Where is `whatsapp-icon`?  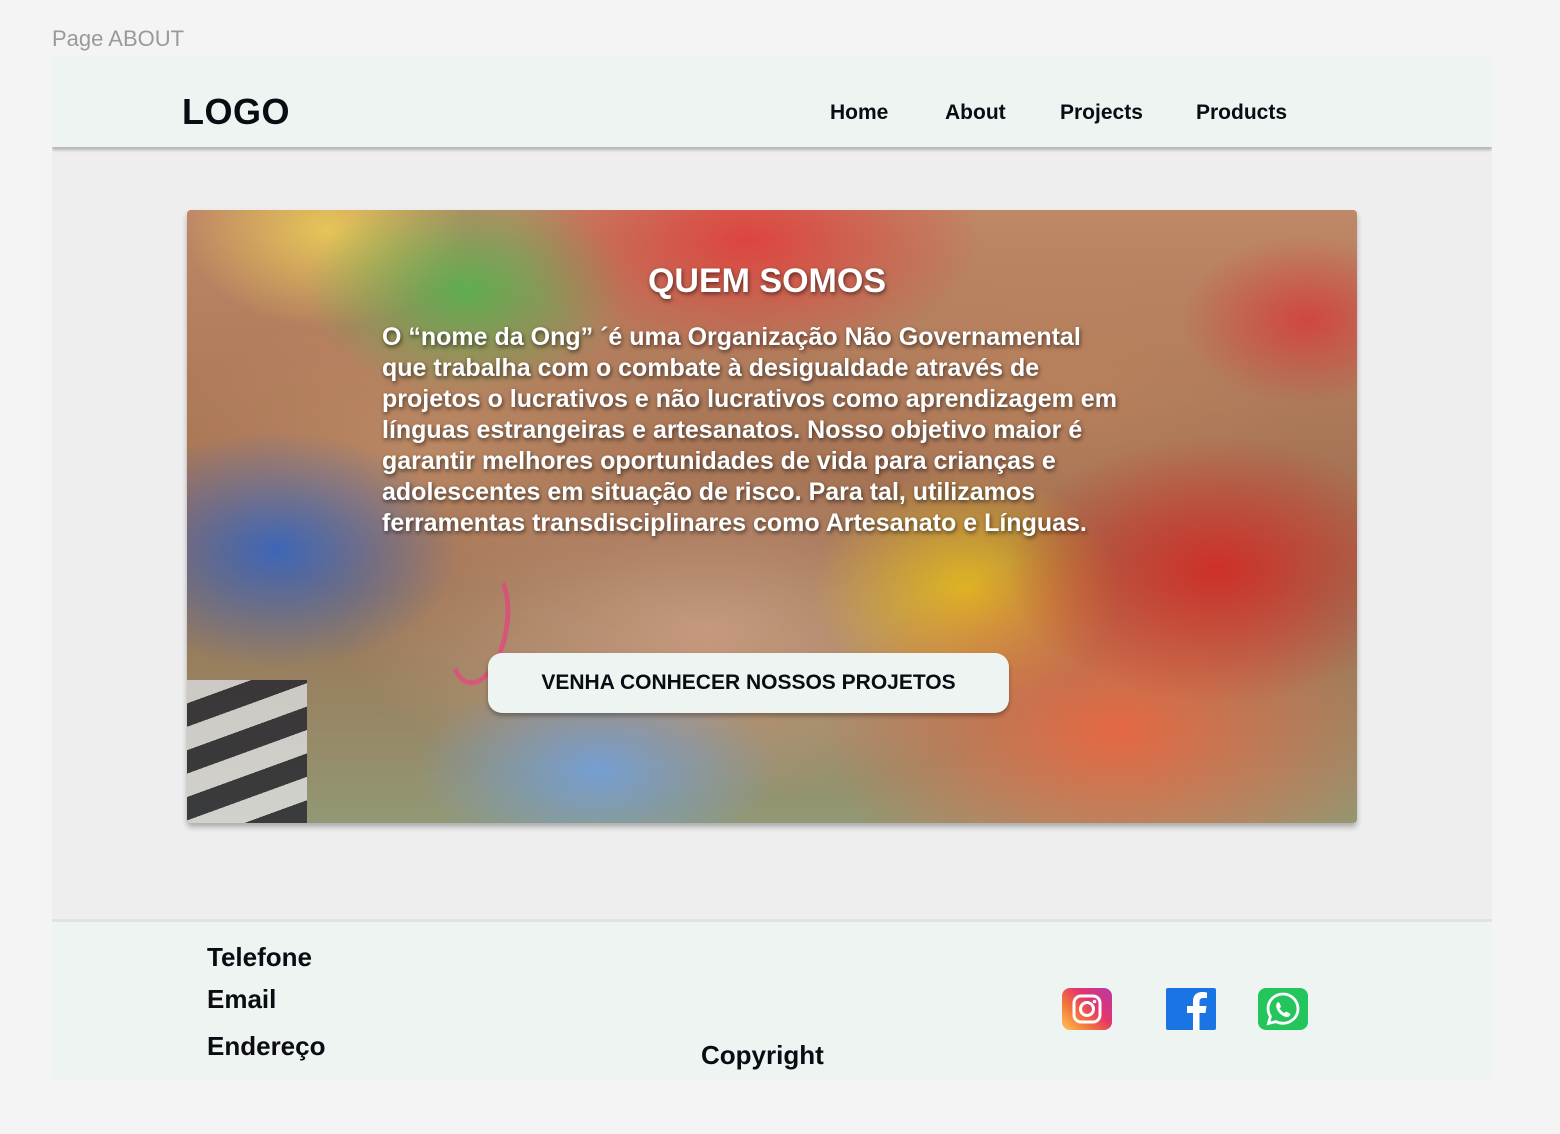 whatsapp-icon is located at coordinates (1283, 1009).